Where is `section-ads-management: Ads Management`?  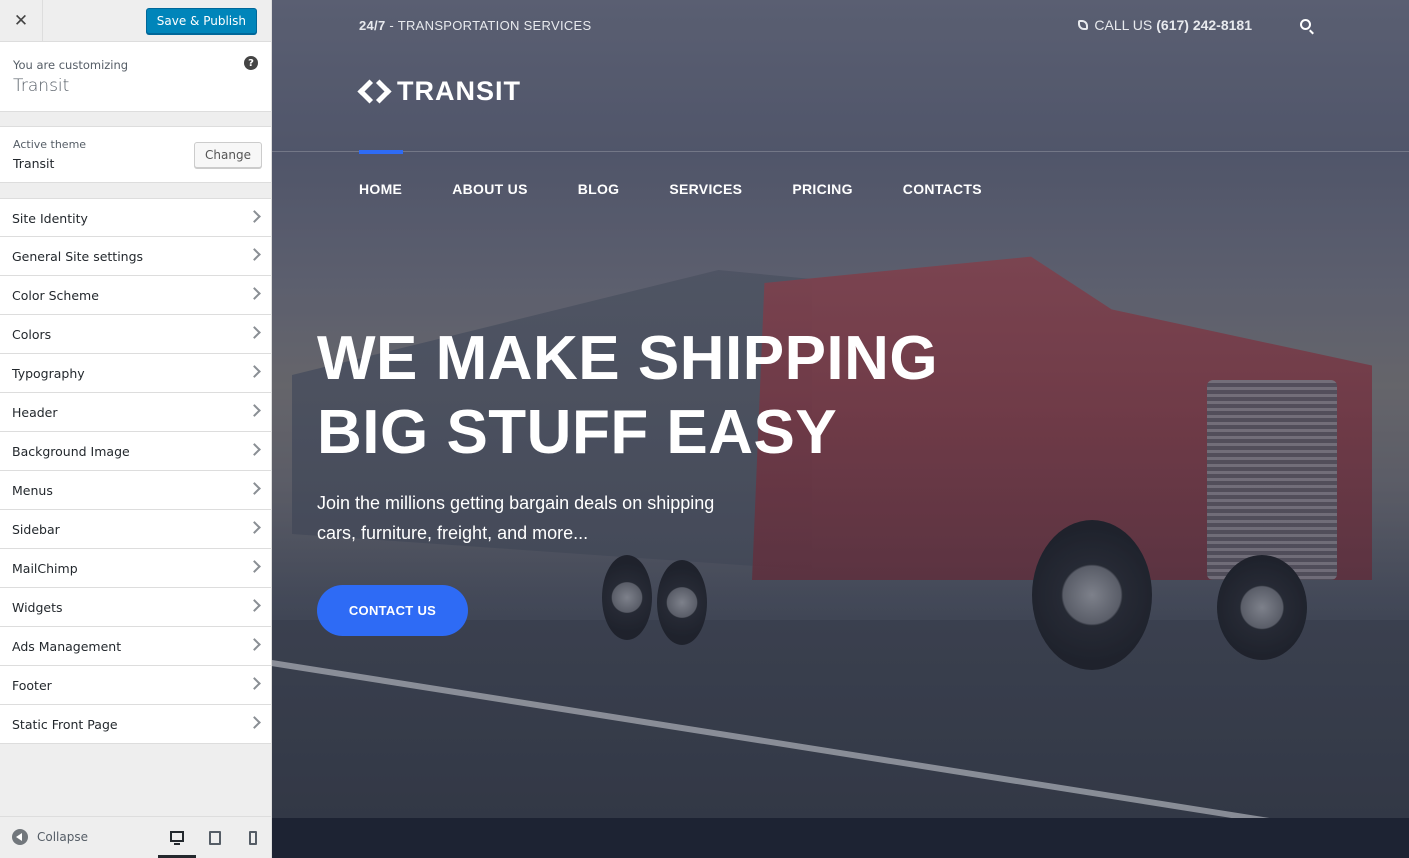
section-ads-management: Ads Management is located at coordinates (135, 646).